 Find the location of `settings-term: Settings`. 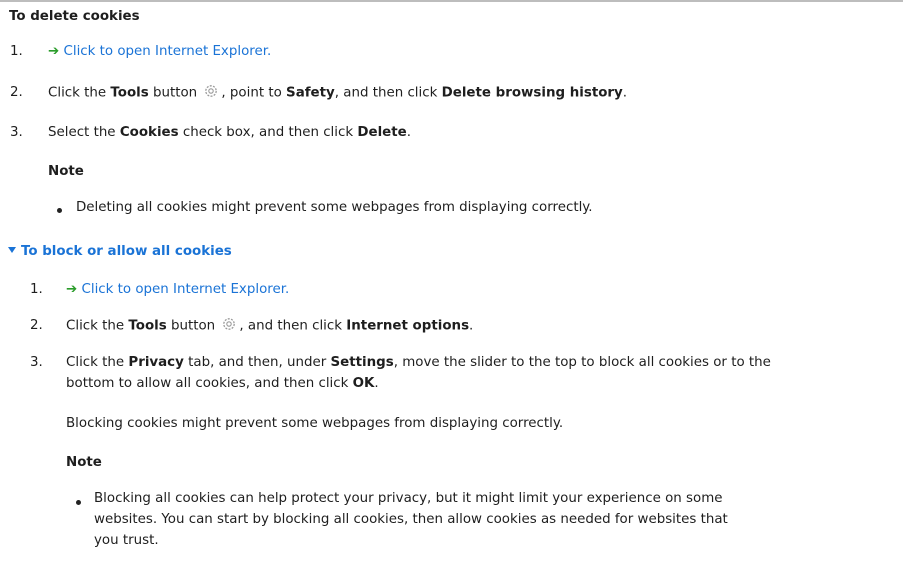

settings-term: Settings is located at coordinates (362, 362).